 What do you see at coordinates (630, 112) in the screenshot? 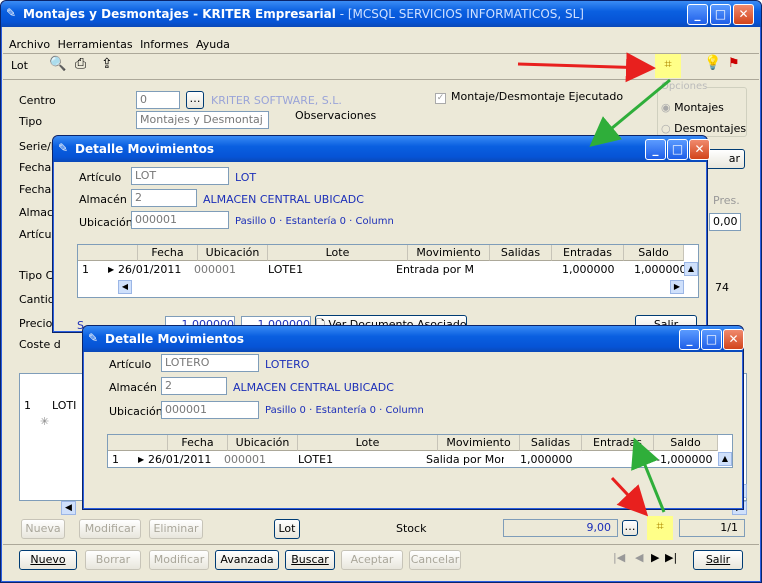
I see `green-arrow-top` at bounding box center [630, 112].